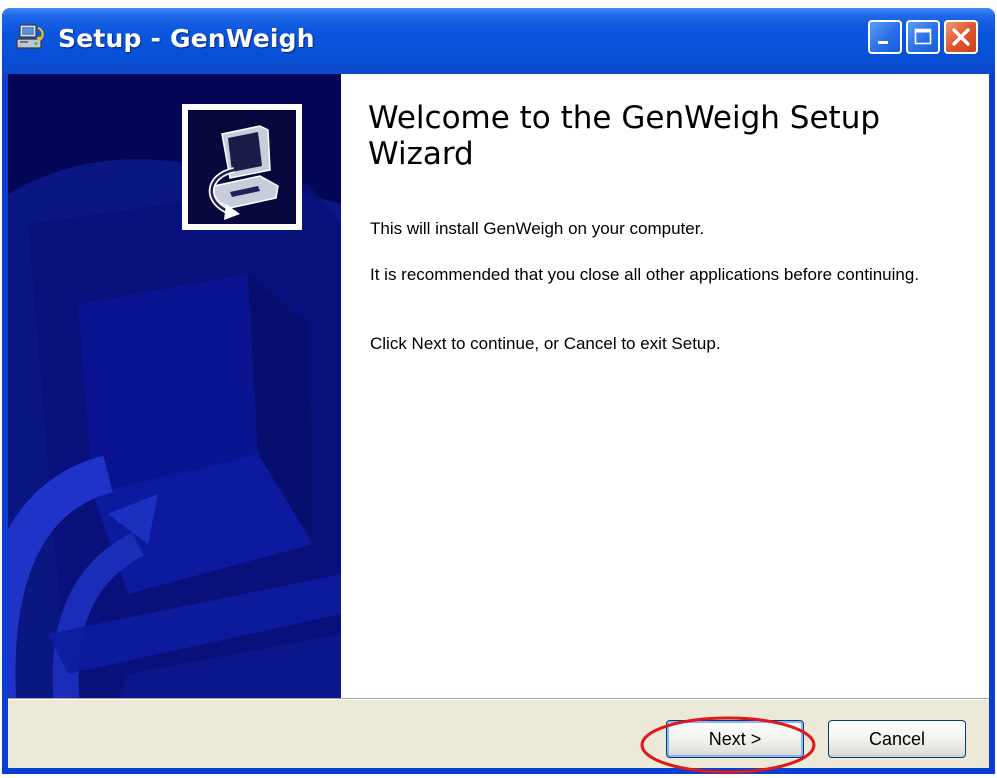 The image size is (997, 778). I want to click on cancel-button: Cancel, so click(897, 739).